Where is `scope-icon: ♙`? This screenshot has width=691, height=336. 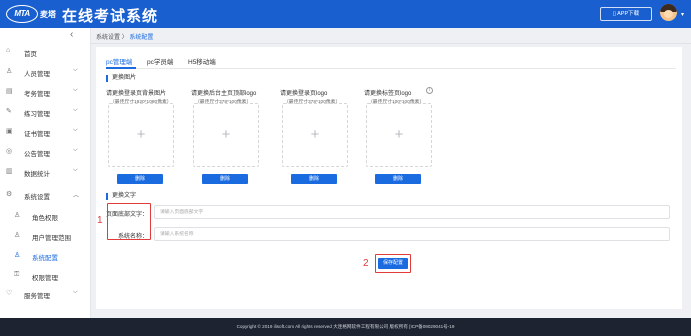
scope-icon: ♙ is located at coordinates (17, 235).